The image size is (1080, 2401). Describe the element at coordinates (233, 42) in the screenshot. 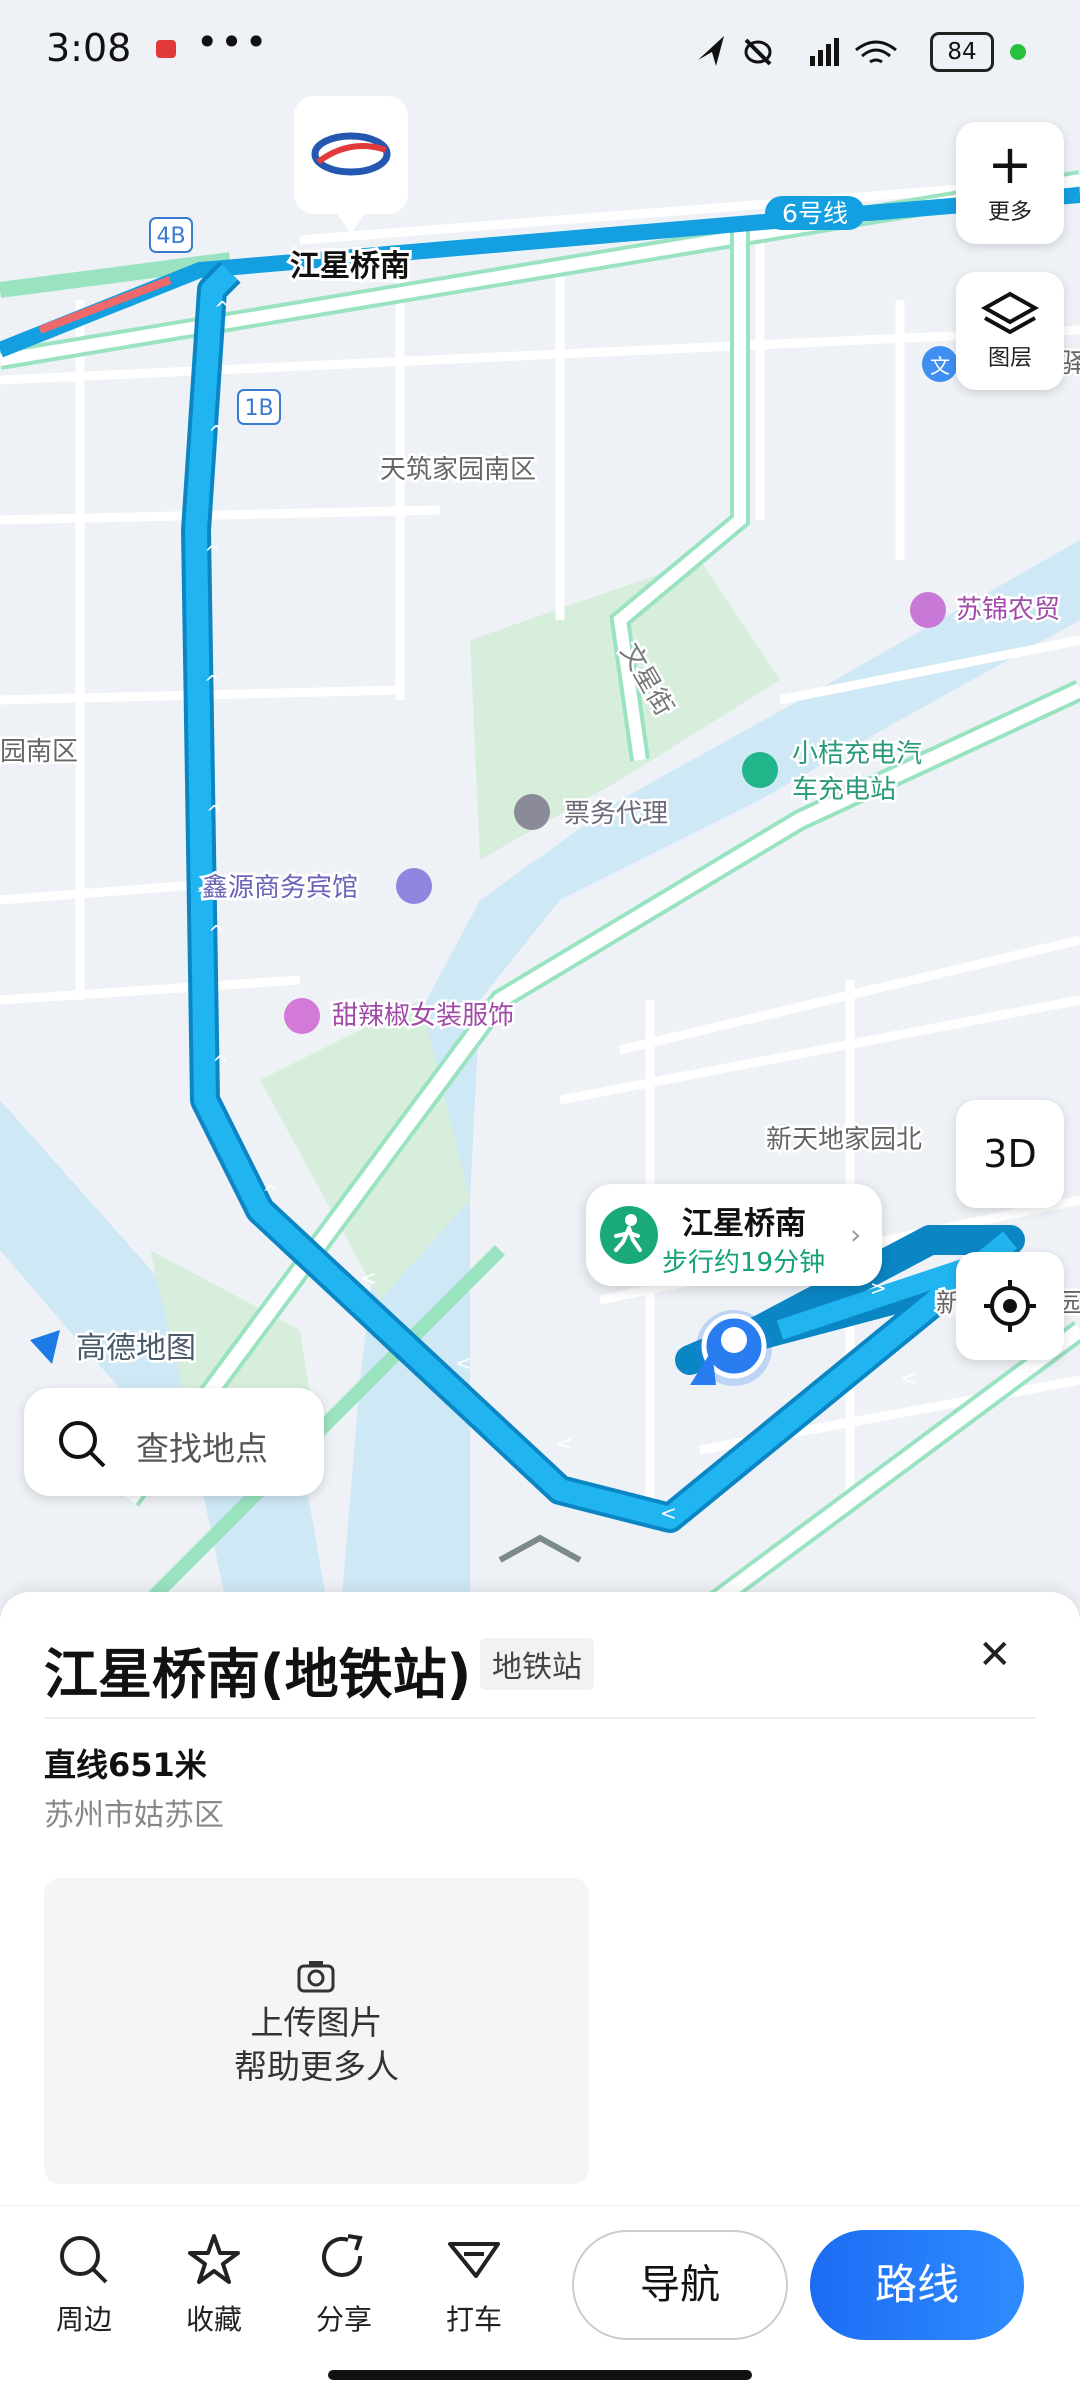

I see `more-notifications-icon: •••` at that location.